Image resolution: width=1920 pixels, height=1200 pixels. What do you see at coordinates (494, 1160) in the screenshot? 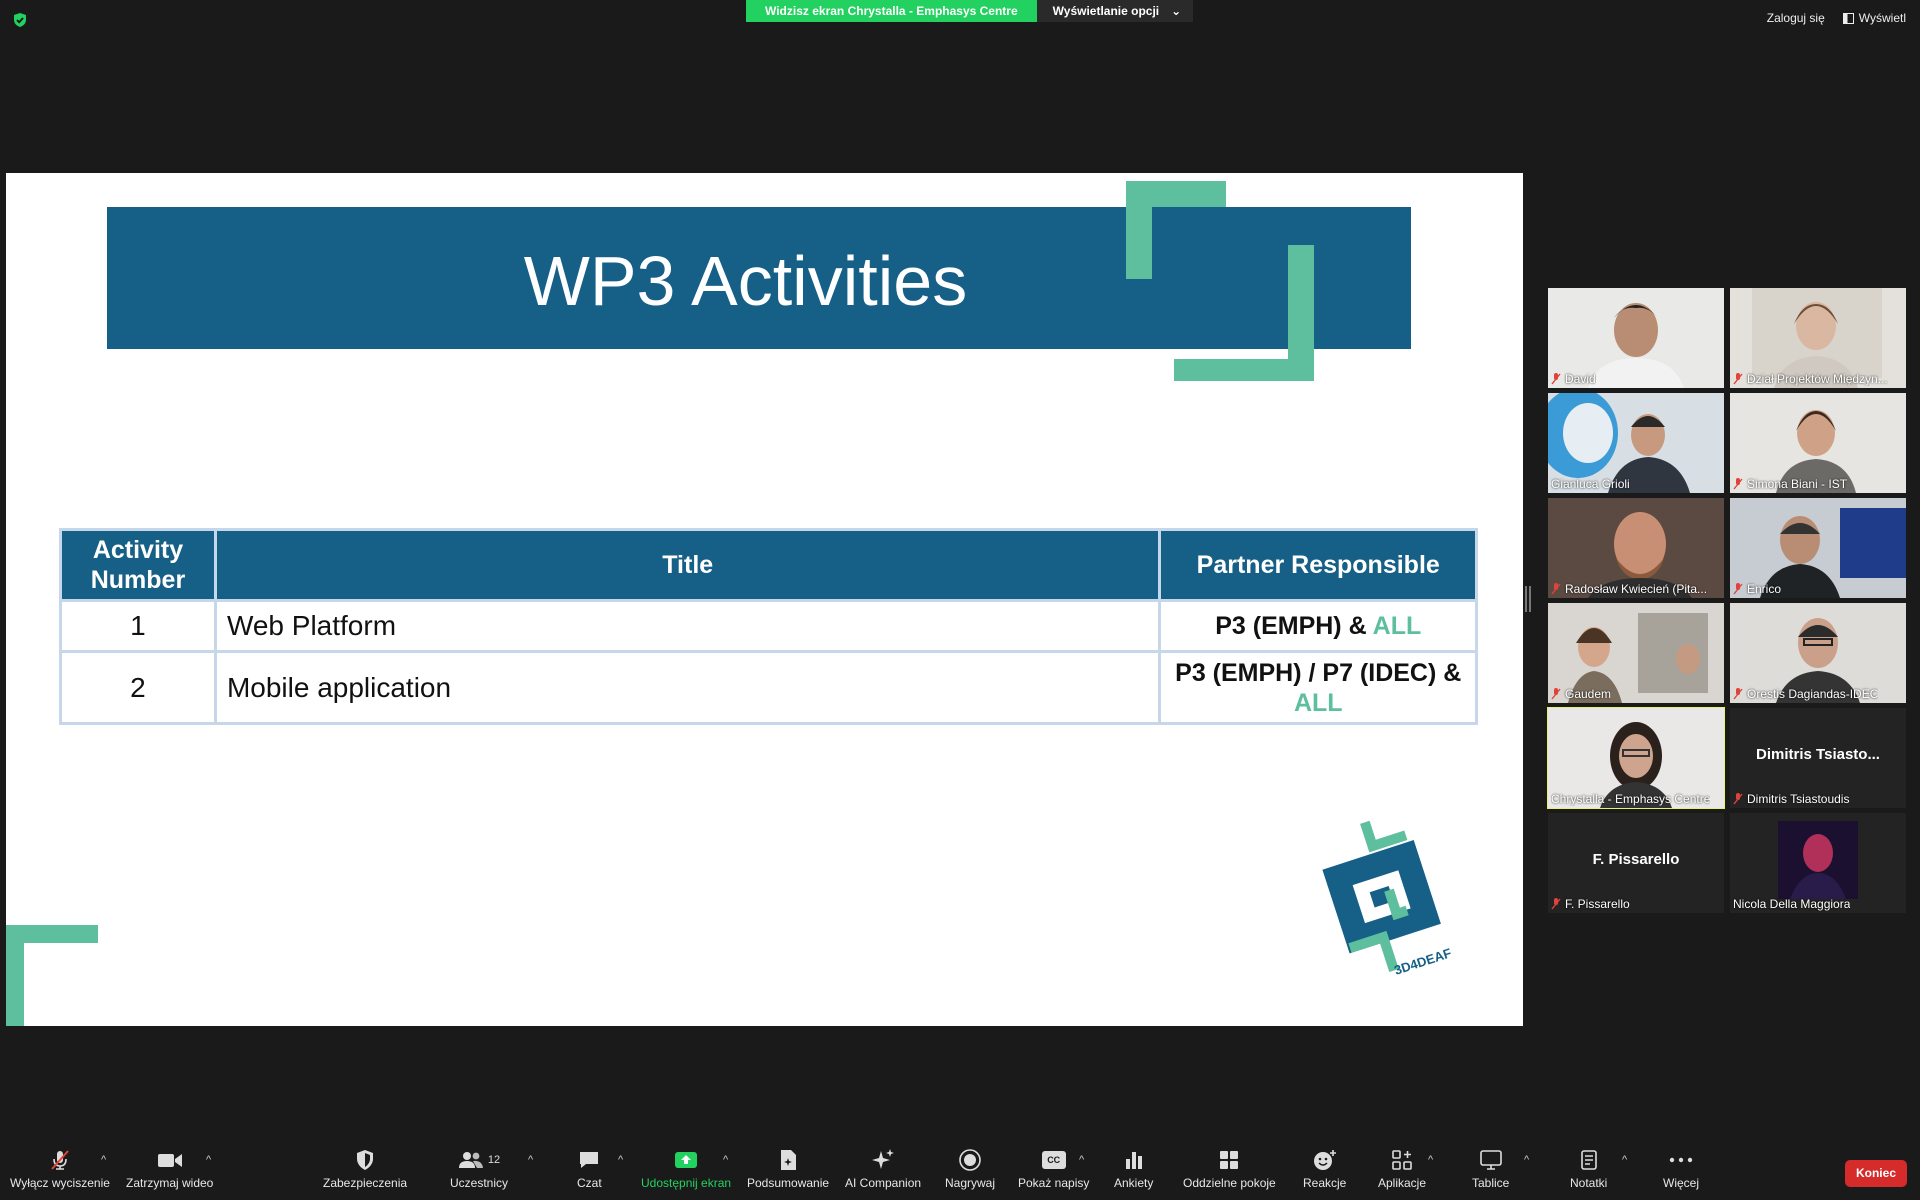
I see `participants-count: 12` at bounding box center [494, 1160].